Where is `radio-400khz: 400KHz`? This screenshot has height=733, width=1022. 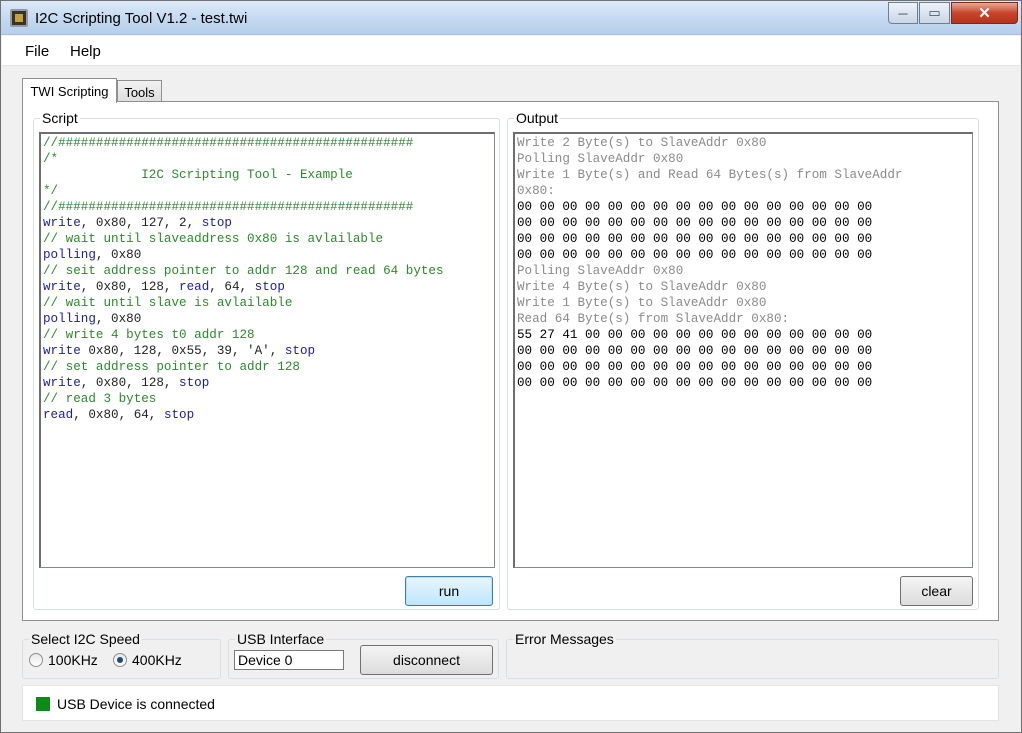
radio-400khz: 400KHz is located at coordinates (147, 660).